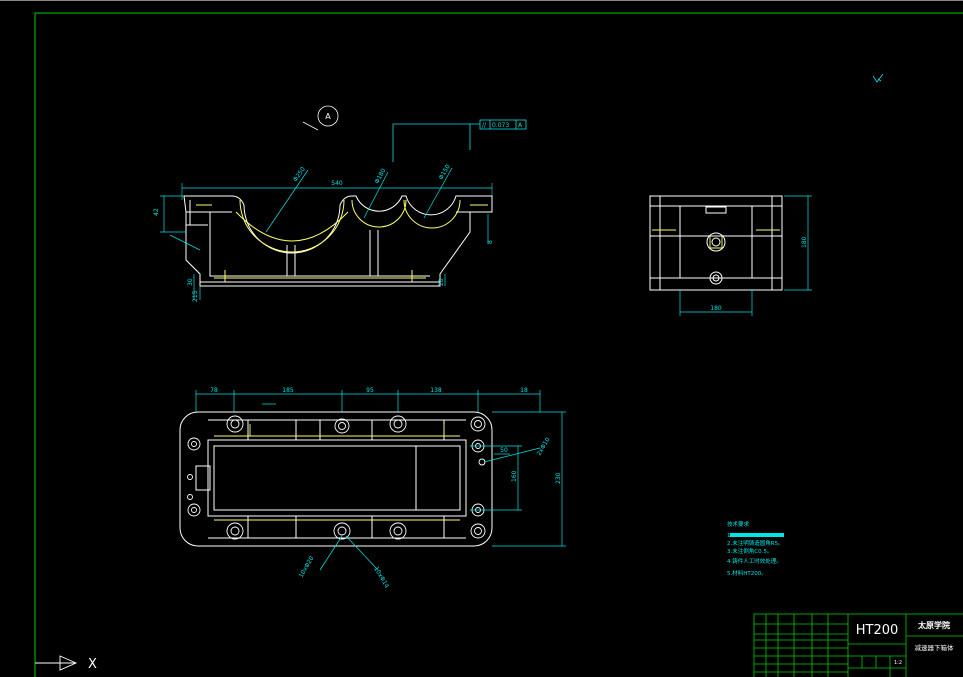 Image resolution: width=963 pixels, height=677 pixels. I want to click on top-dim-4: 138, so click(436, 390).